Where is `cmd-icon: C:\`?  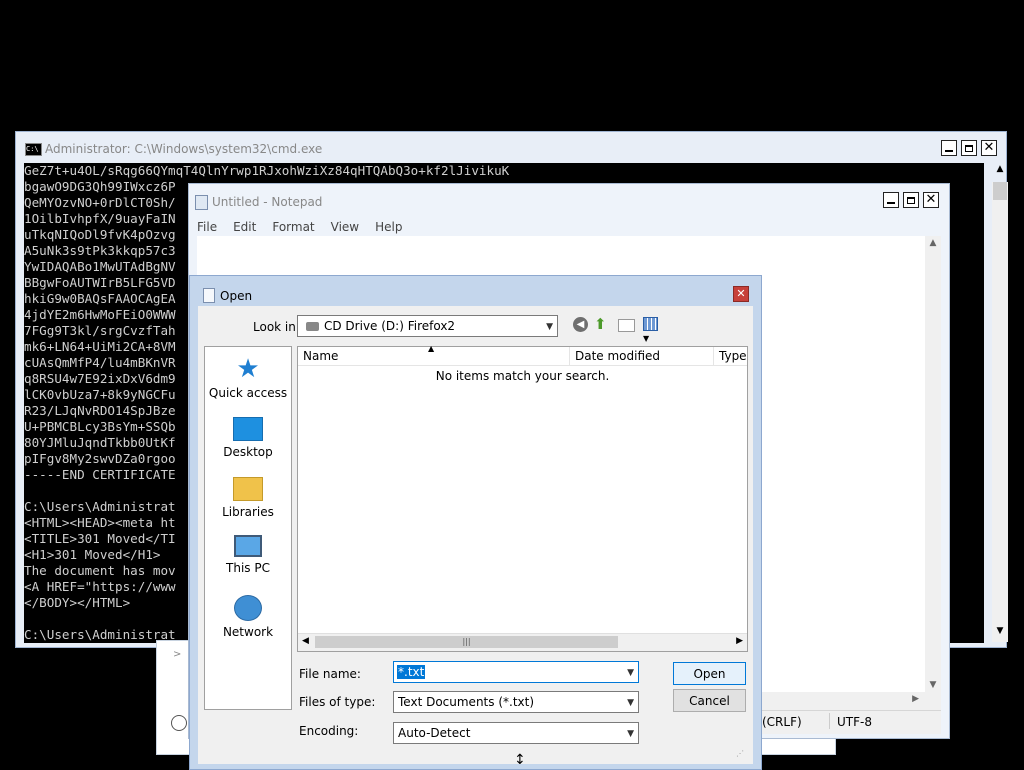 cmd-icon: C:\ is located at coordinates (33, 149).